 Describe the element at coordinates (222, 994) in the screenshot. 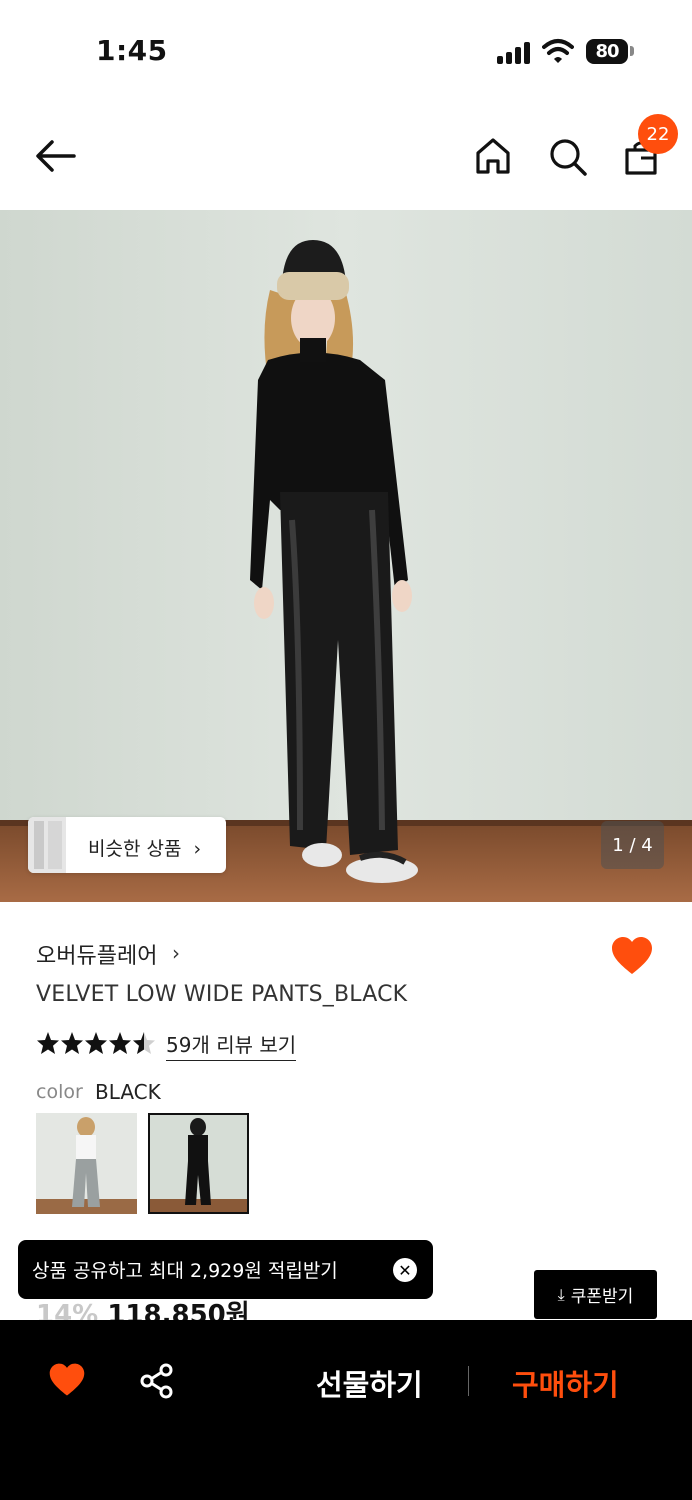

I see `product-name: VELVET LOW WIDE PANTS_BLACK` at that location.